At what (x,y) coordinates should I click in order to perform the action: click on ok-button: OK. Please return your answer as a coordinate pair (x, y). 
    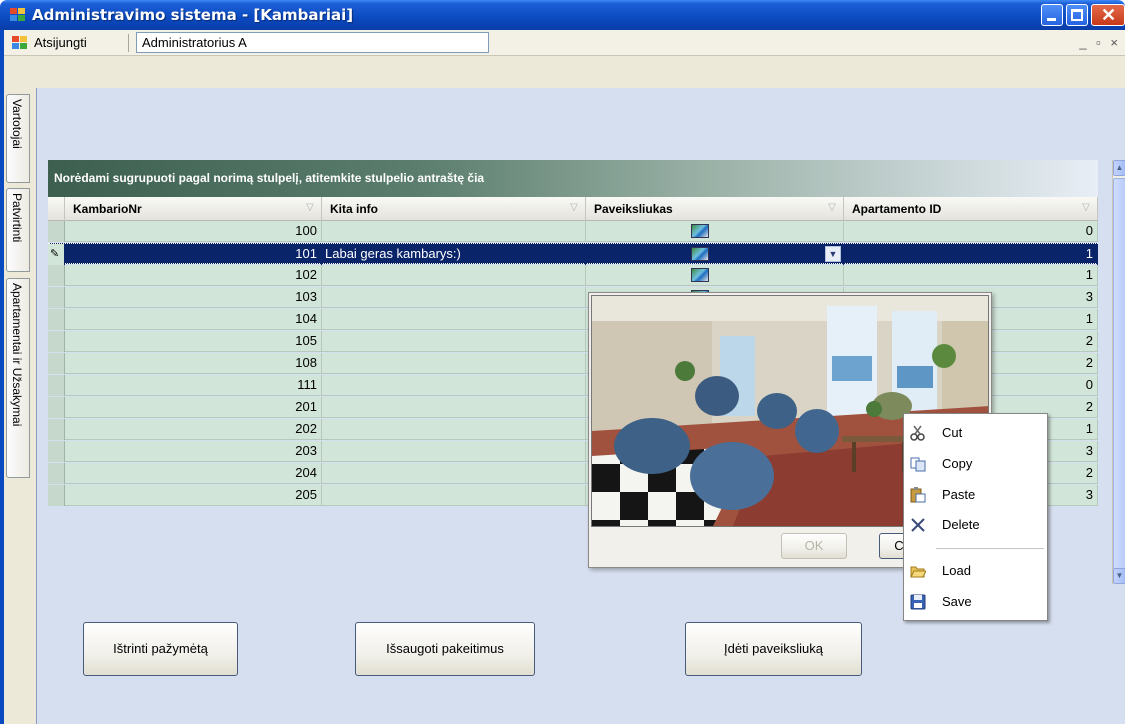
    Looking at the image, I should click on (814, 546).